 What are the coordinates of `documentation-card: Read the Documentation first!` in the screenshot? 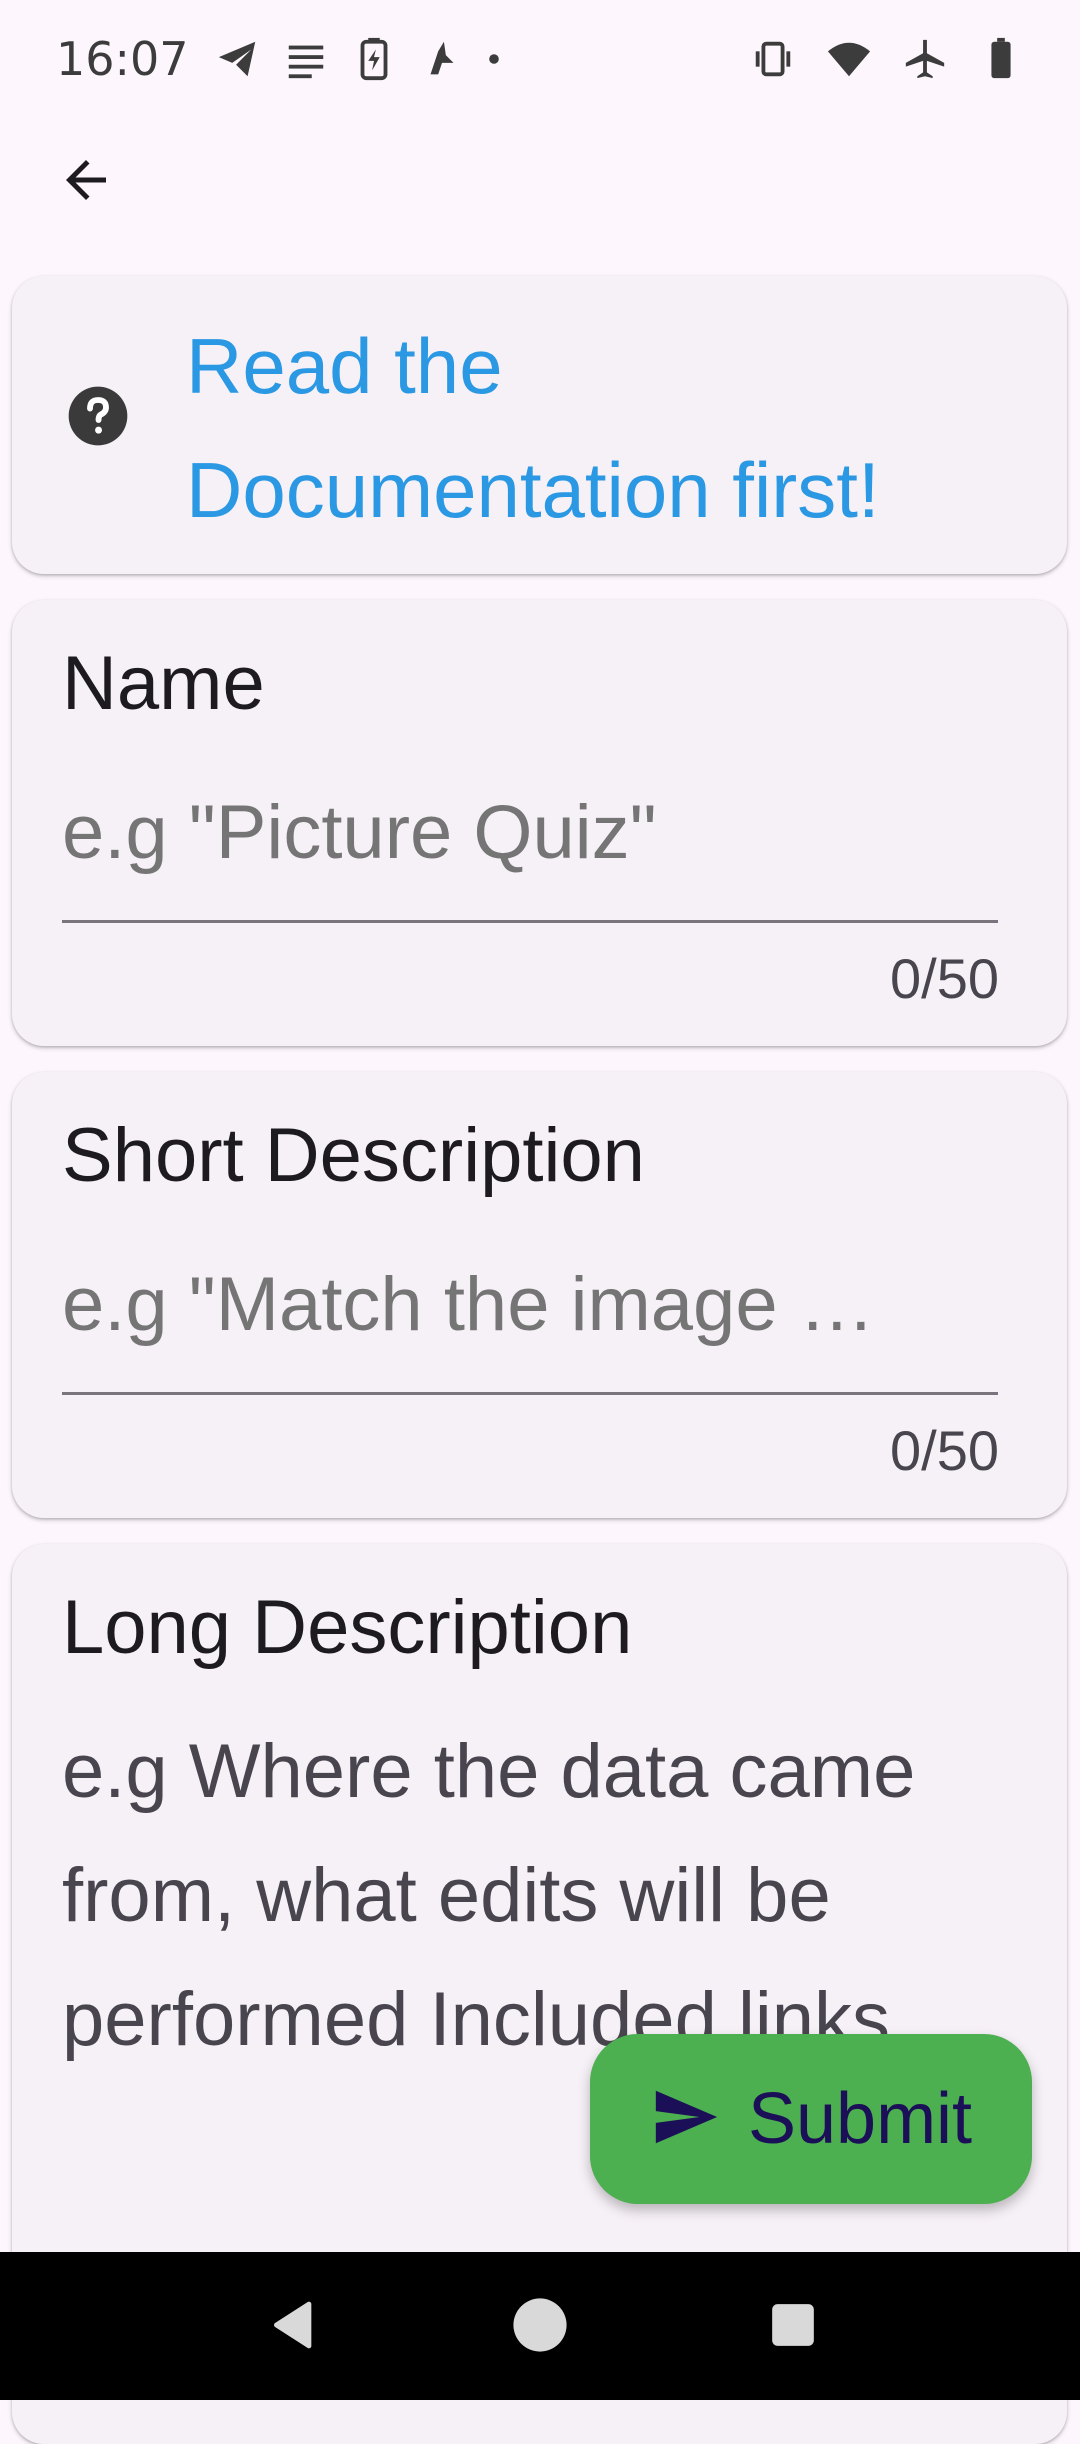 It's located at (539, 425).